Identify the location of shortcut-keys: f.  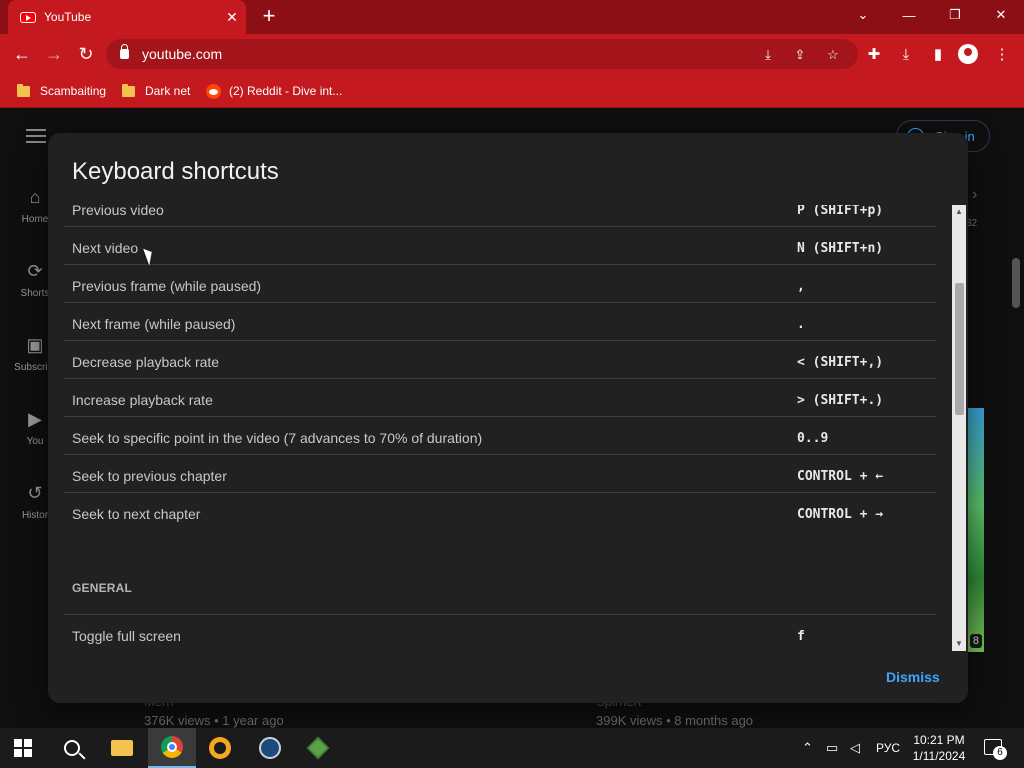
(801, 636).